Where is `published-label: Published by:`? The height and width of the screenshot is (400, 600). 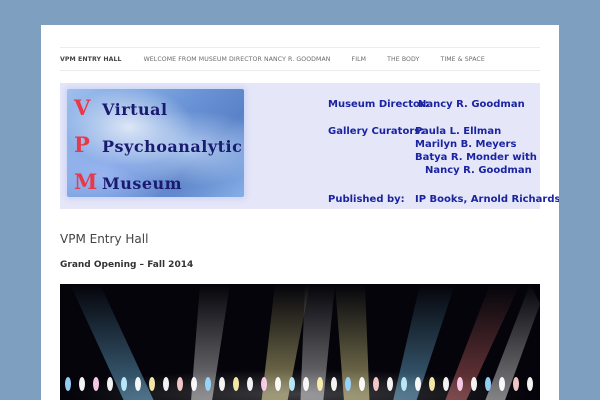
published-label: Published by: is located at coordinates (366, 199).